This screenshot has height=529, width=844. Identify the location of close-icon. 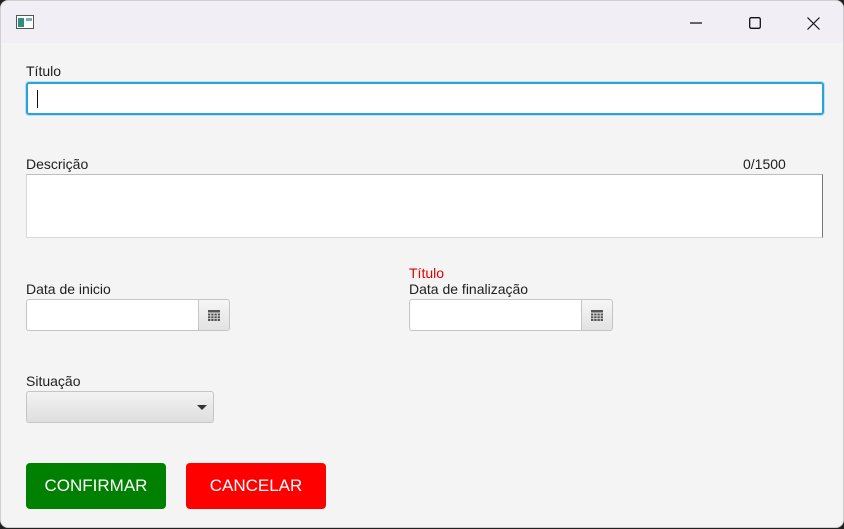
(813, 23).